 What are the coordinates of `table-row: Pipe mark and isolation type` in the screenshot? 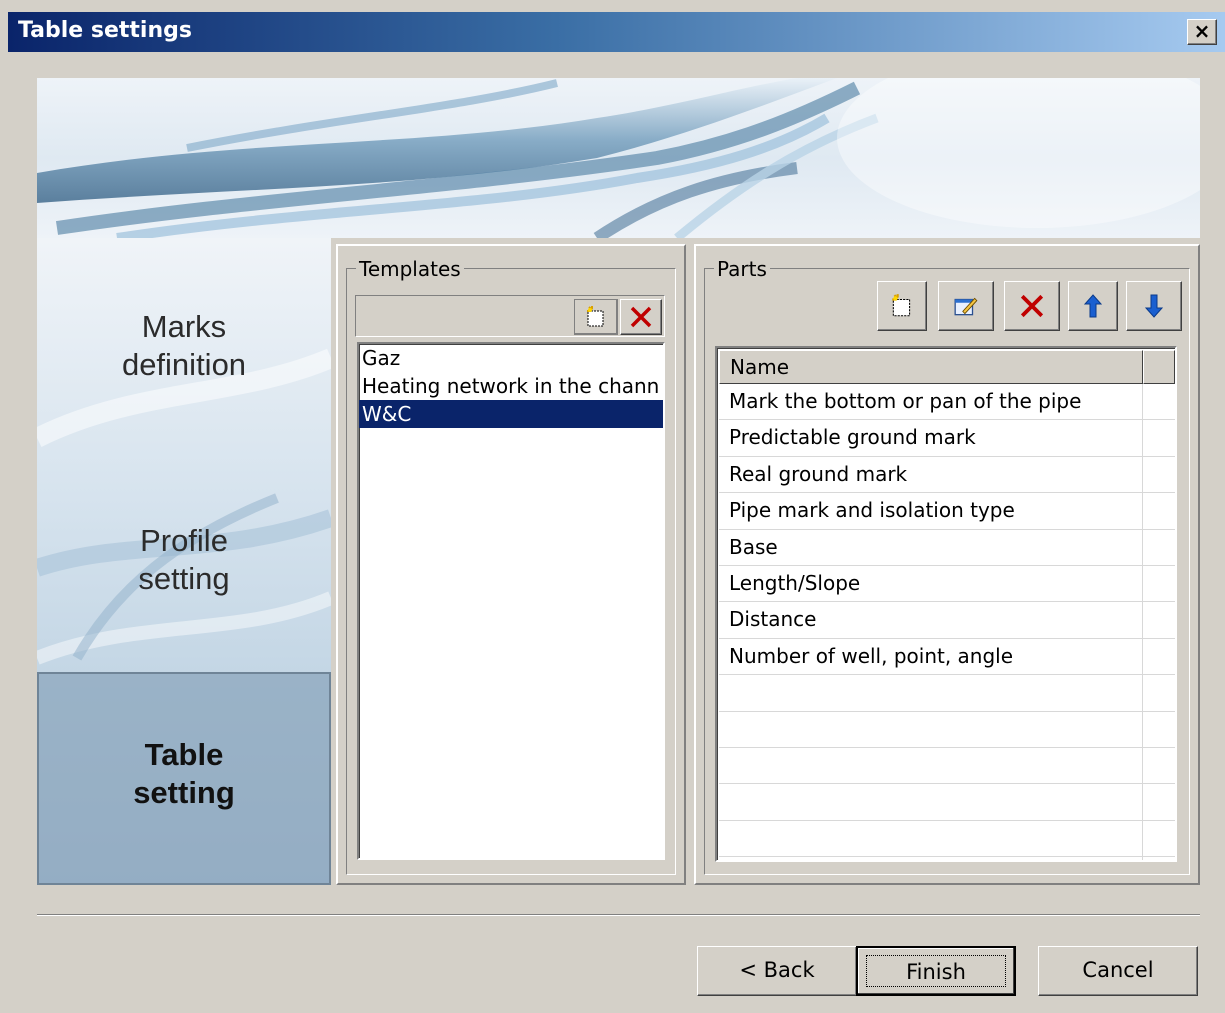 It's located at (947, 511).